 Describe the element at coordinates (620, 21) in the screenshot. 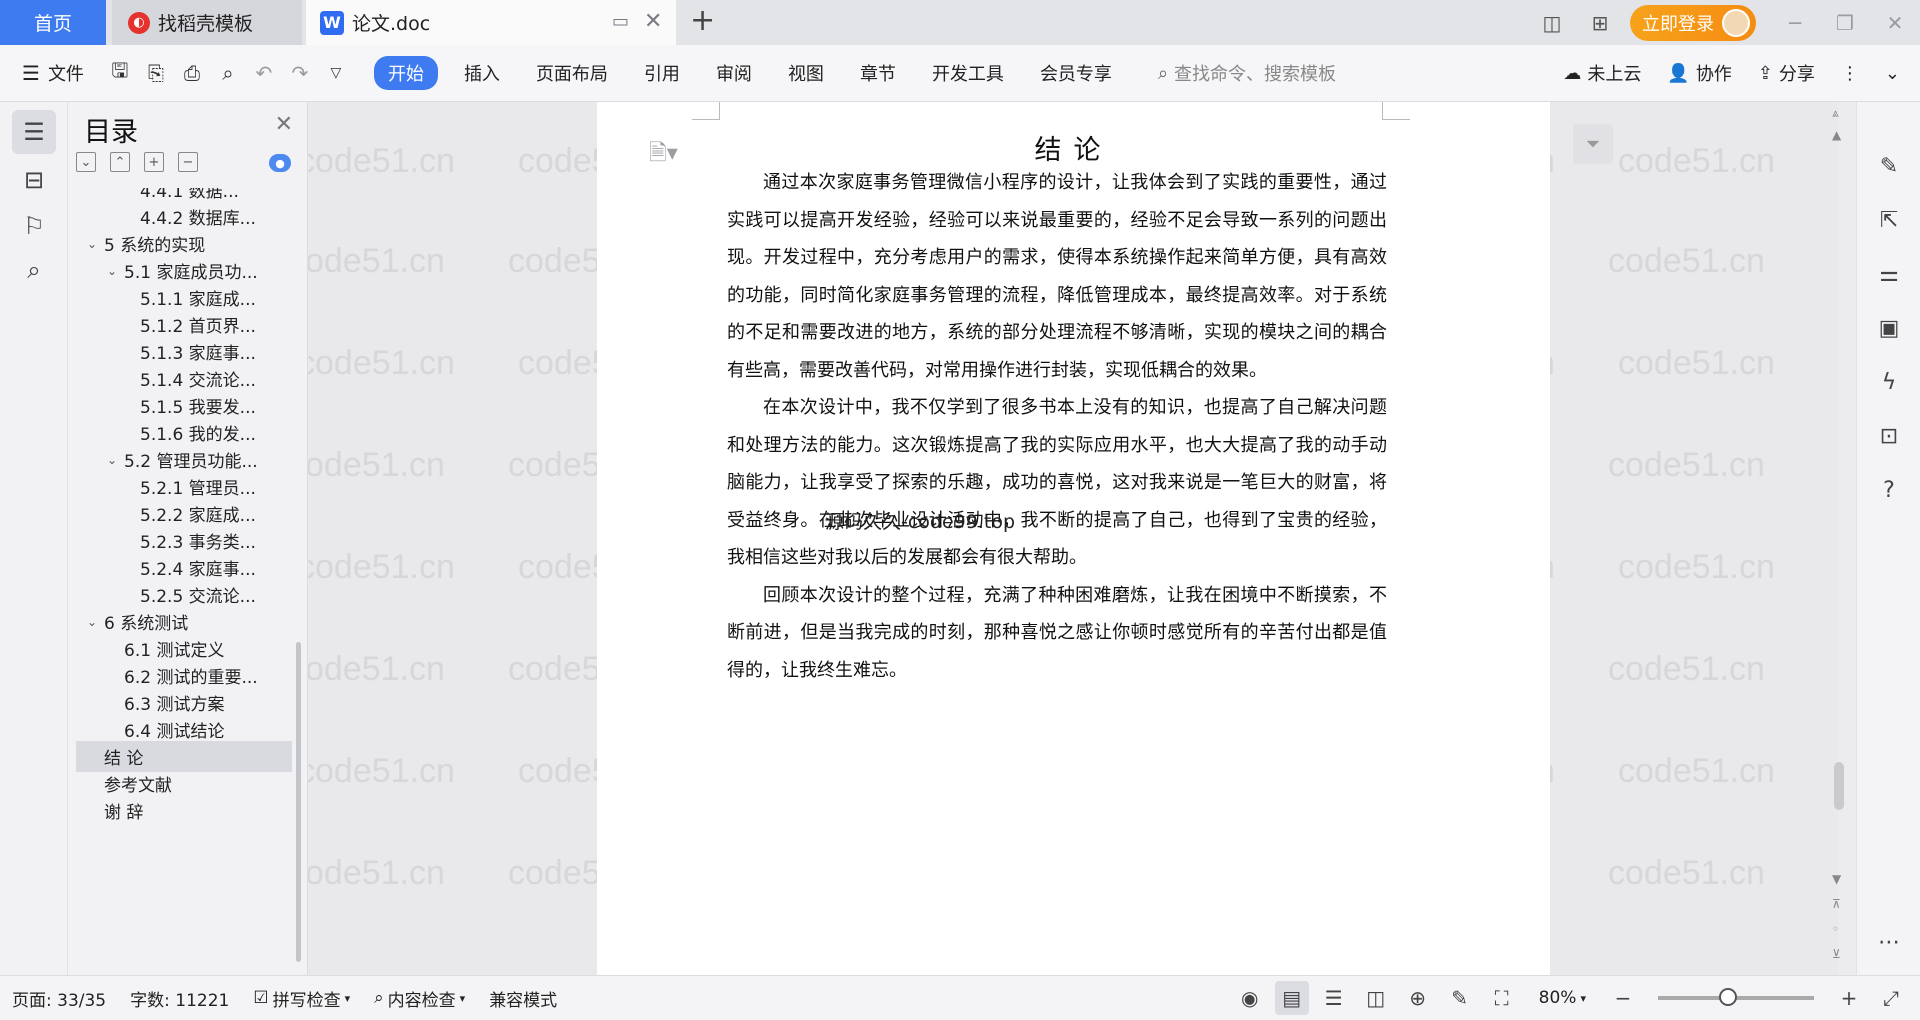

I see `screen-icon: ▭` at that location.